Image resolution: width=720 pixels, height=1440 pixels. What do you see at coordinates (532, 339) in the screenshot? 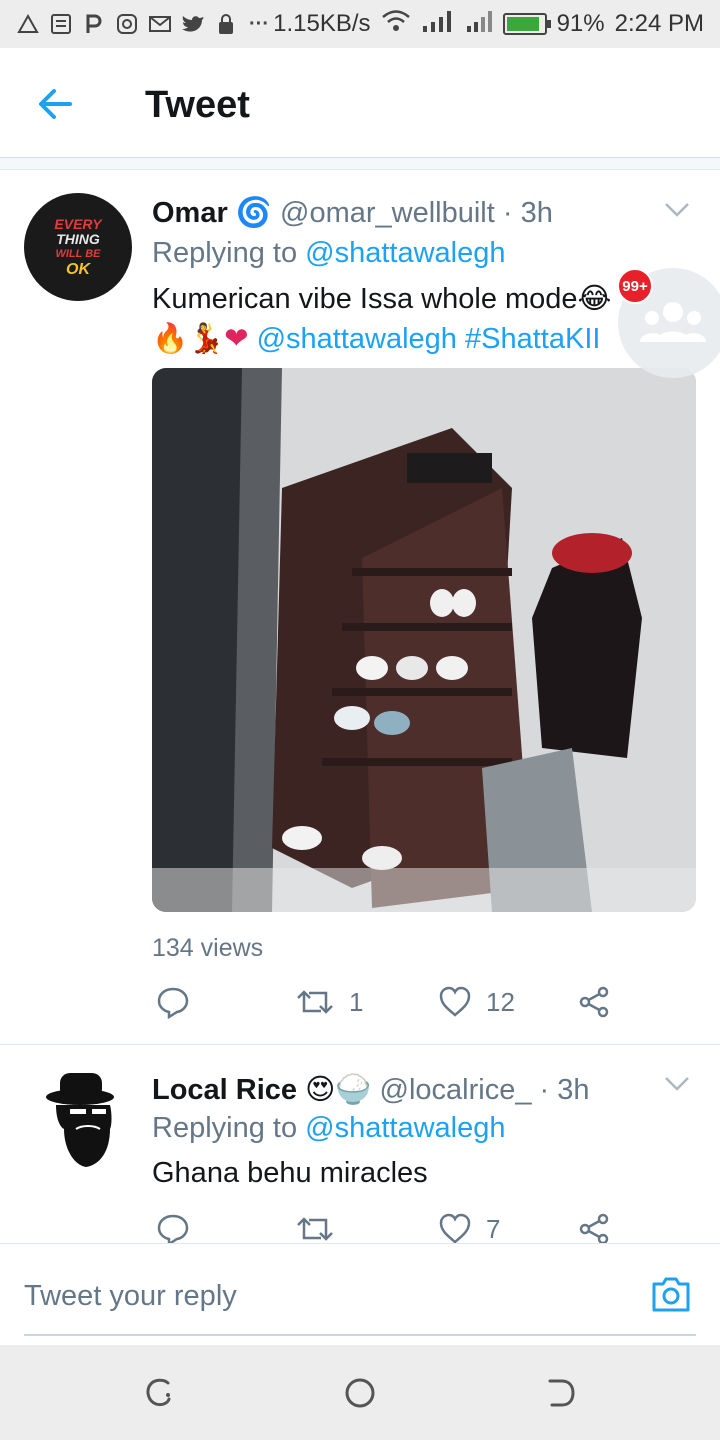
I see `hashtag-link: #ShattaKII` at bounding box center [532, 339].